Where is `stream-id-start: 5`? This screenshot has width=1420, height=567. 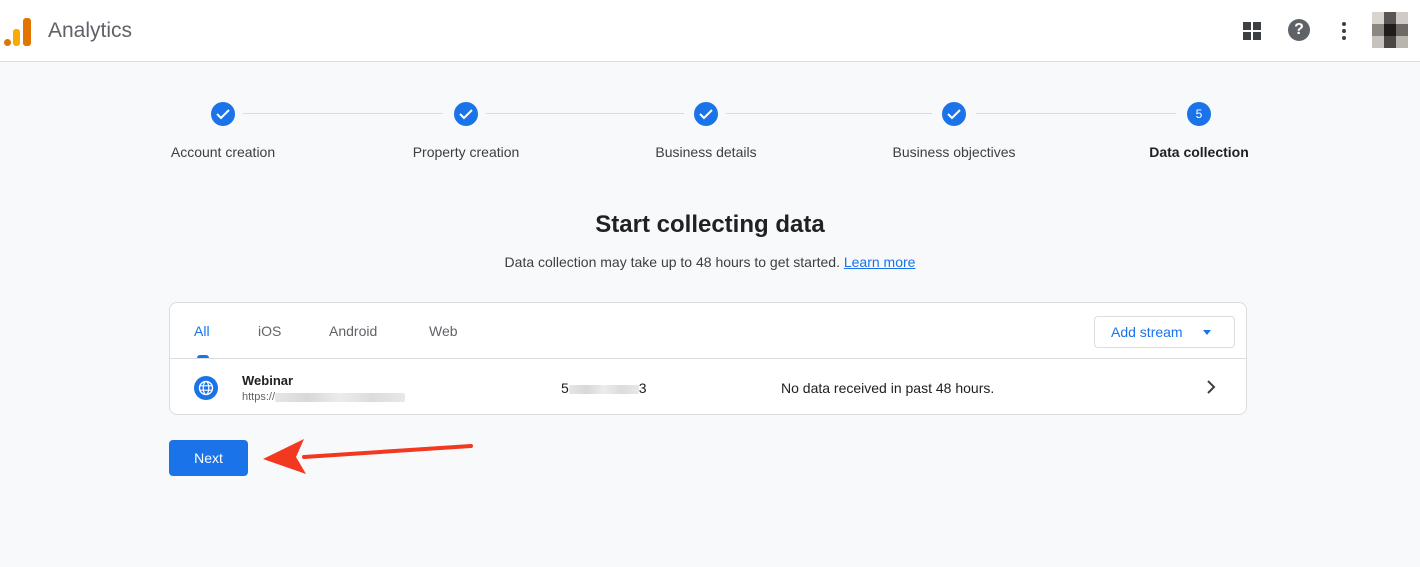
stream-id-start: 5 is located at coordinates (565, 388).